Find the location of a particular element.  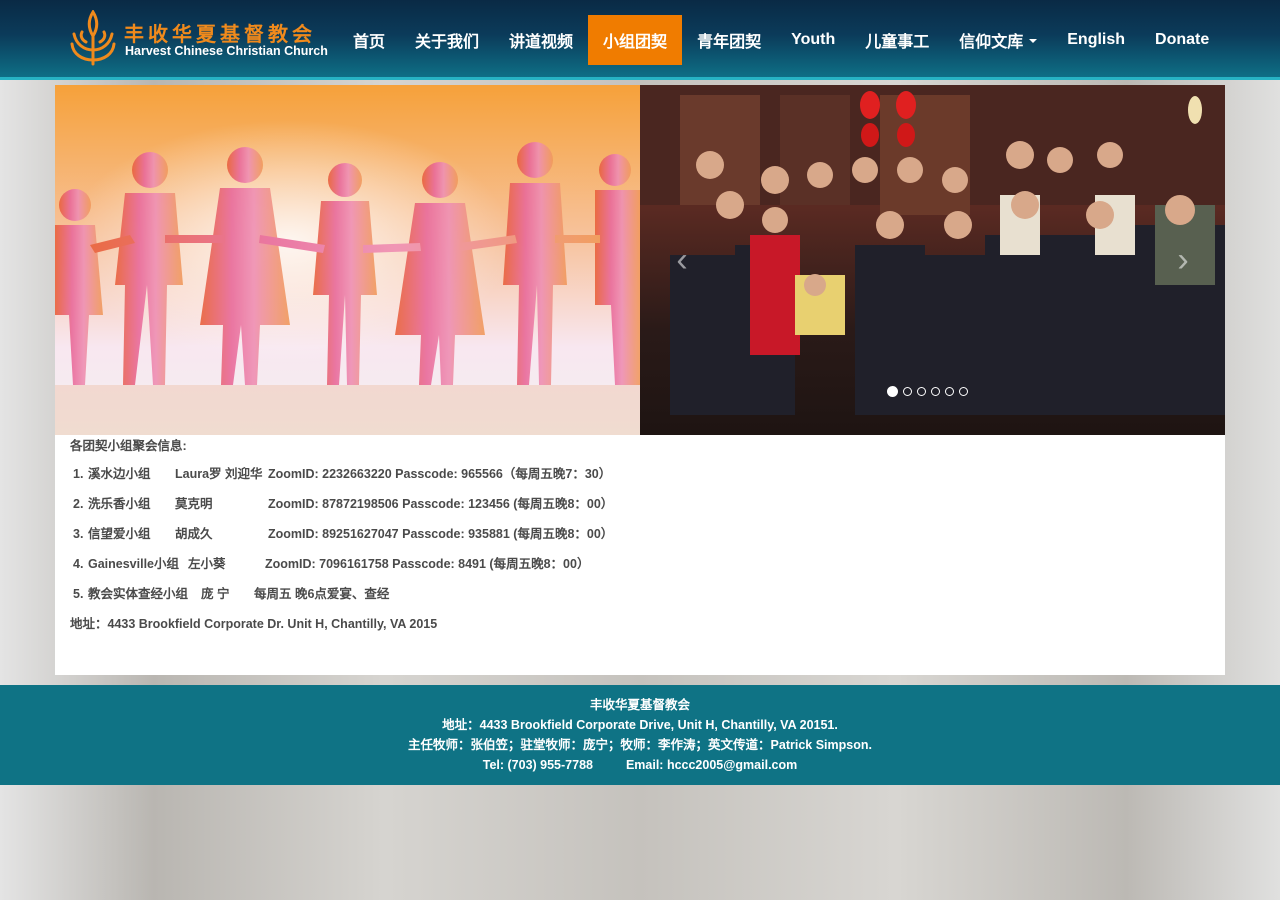

group-name: Gainesville小组 is located at coordinates (134, 564).